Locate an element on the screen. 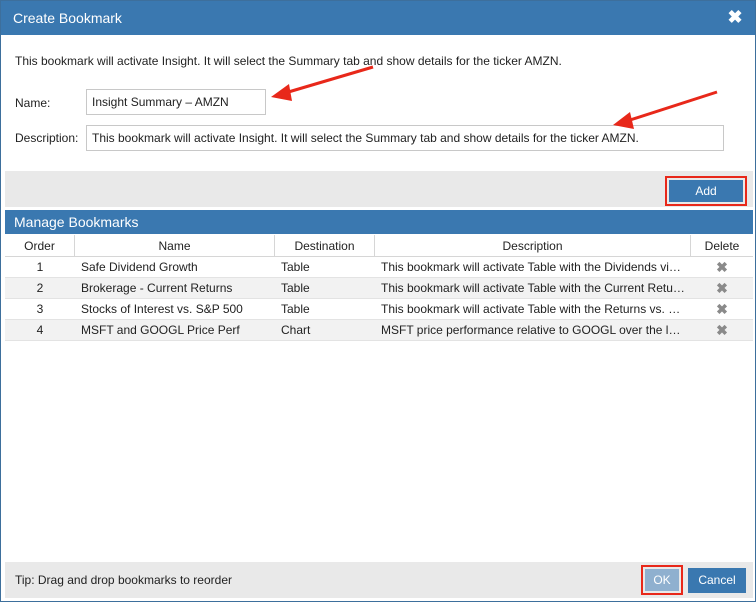 This screenshot has width=756, height=602. column-header-name: Name is located at coordinates (175, 246).